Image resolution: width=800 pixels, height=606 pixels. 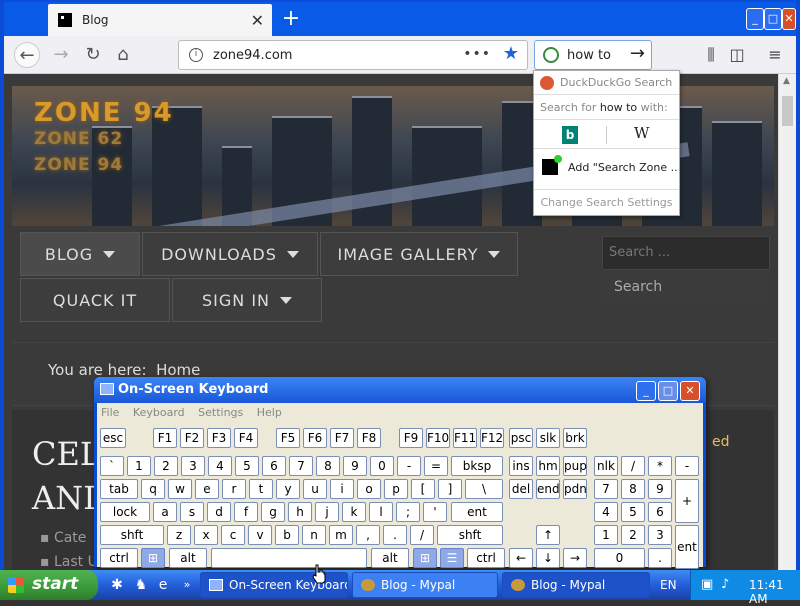 What do you see at coordinates (353, 55) in the screenshot?
I see `url-bar: i zone94.com ••• ★` at bounding box center [353, 55].